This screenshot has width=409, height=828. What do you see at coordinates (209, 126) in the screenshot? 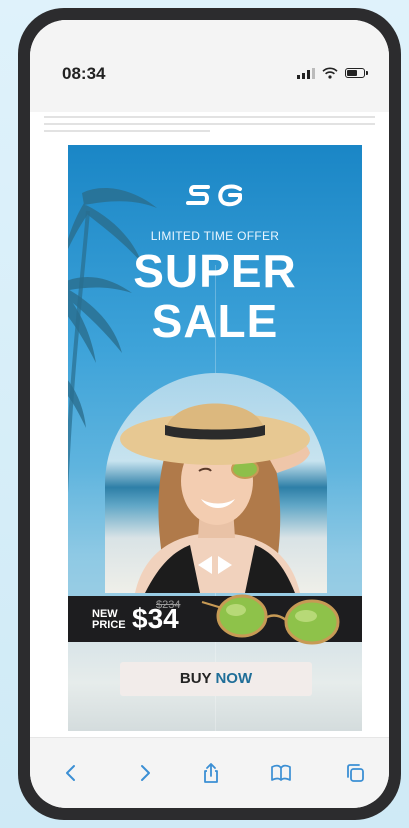
I see `webpage-header-lines` at bounding box center [209, 126].